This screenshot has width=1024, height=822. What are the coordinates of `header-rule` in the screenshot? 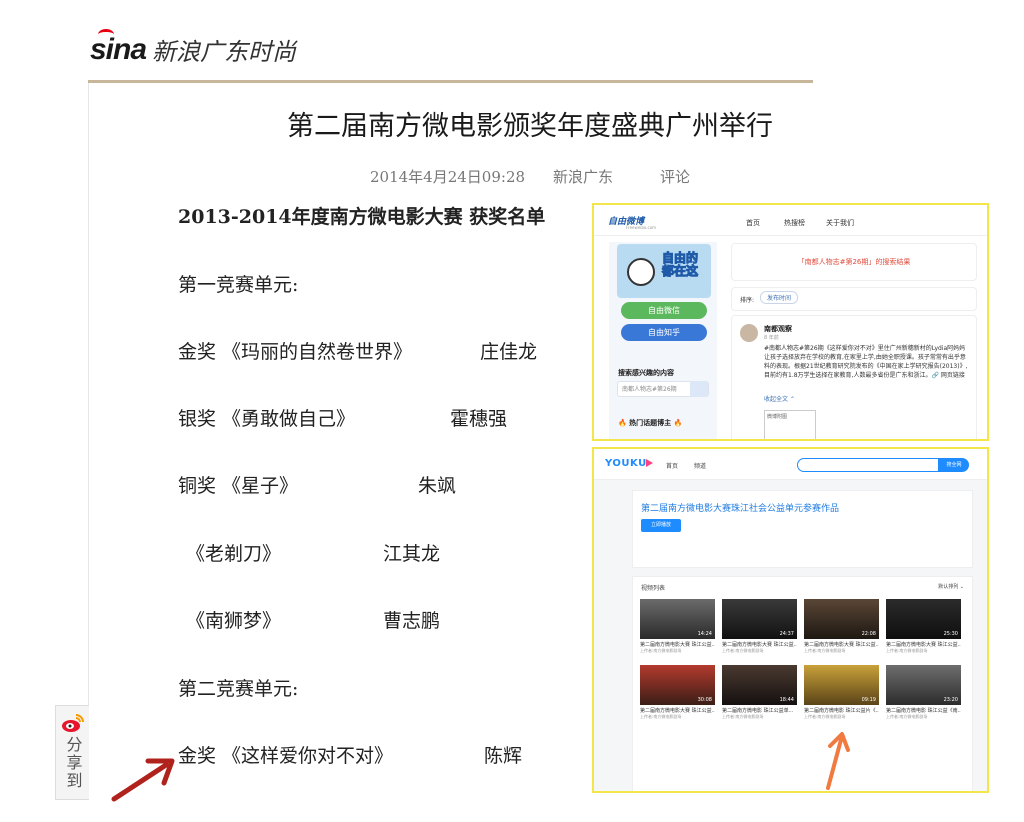 It's located at (450, 81).